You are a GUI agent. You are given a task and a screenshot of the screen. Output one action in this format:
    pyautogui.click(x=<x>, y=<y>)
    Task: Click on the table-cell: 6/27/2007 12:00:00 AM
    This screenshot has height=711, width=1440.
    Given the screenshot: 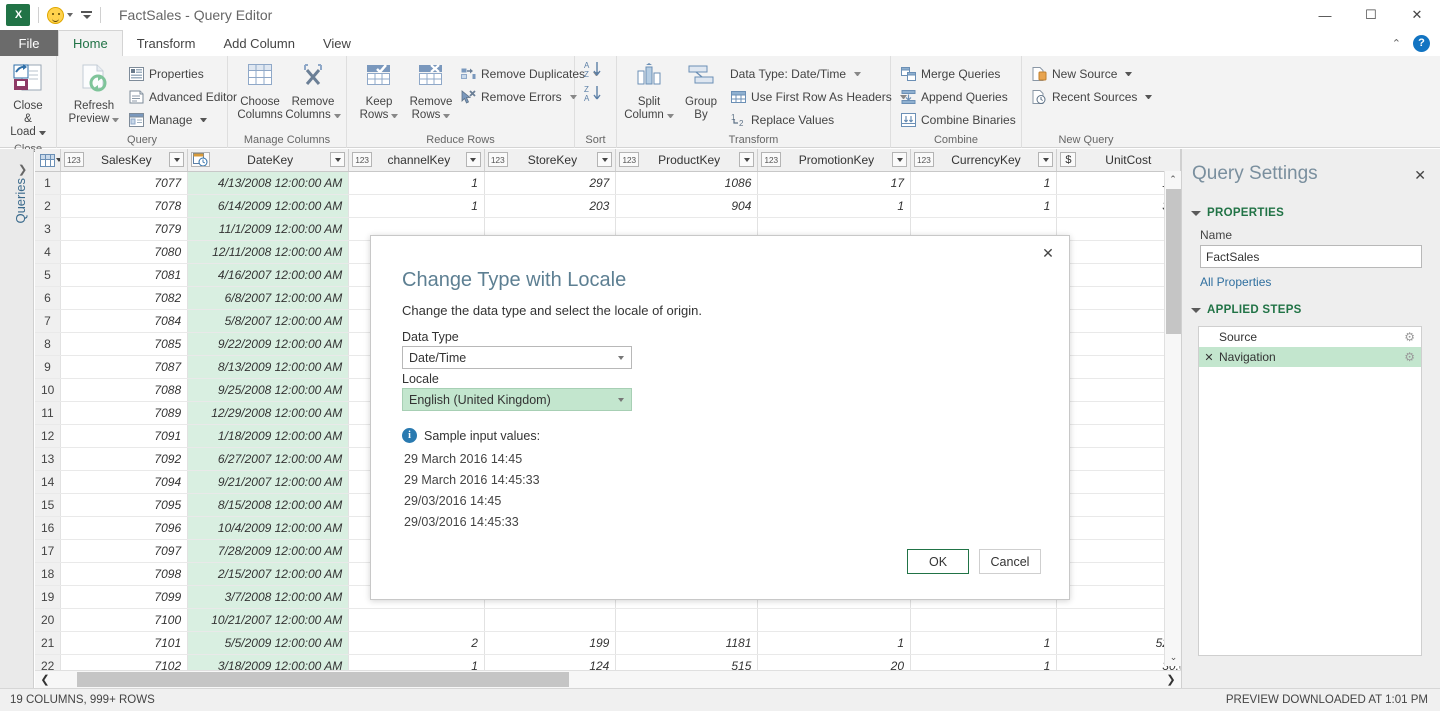 What is the action you would take?
    pyautogui.click(x=268, y=459)
    